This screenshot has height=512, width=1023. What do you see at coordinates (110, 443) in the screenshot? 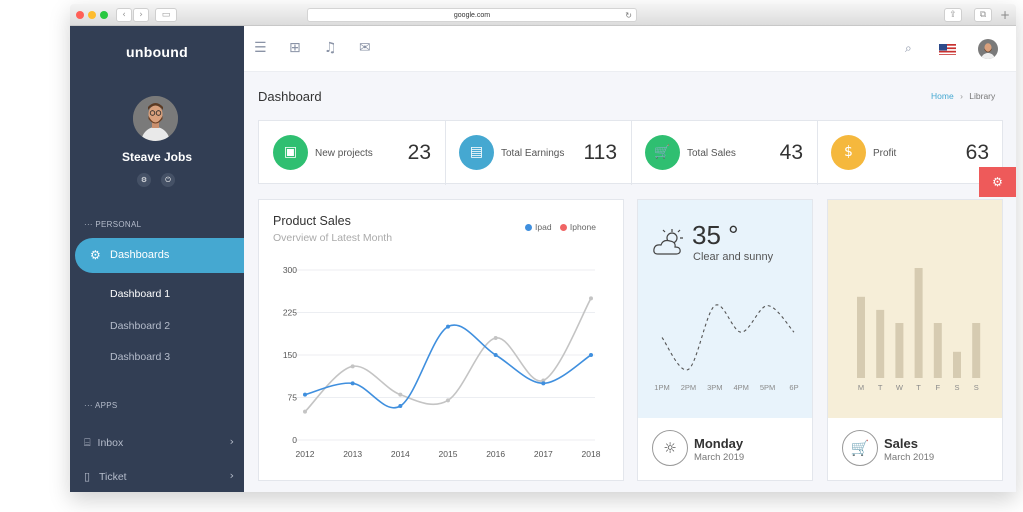
I see `sidebar-item-label: Inbox` at bounding box center [110, 443].